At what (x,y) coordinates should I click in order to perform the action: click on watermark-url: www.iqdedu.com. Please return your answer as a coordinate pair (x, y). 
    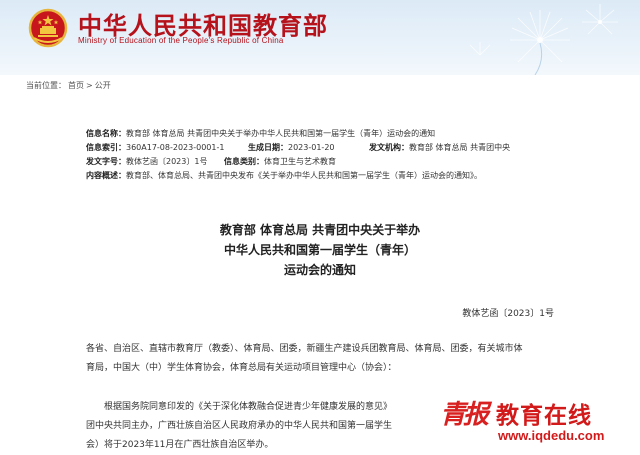
    Looking at the image, I should click on (551, 435).